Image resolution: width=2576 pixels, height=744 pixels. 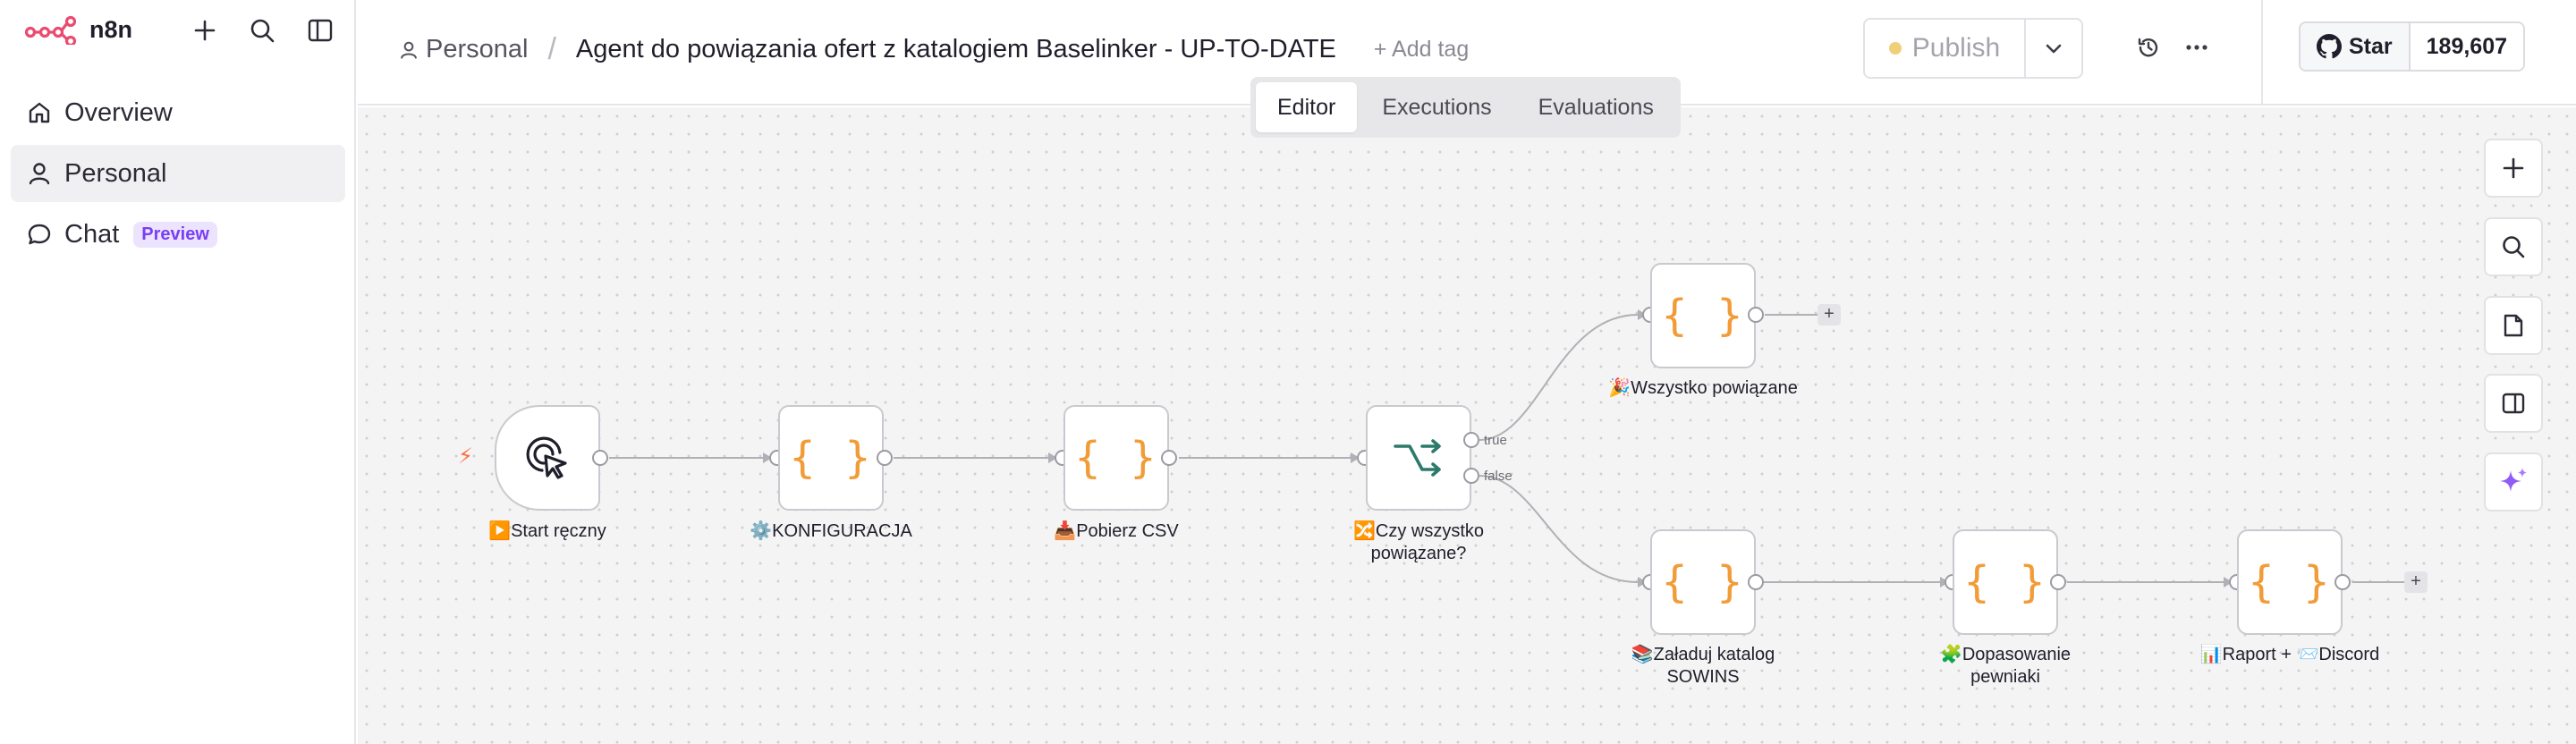 What do you see at coordinates (2467, 46) in the screenshot?
I see `github-star-count: 189,607` at bounding box center [2467, 46].